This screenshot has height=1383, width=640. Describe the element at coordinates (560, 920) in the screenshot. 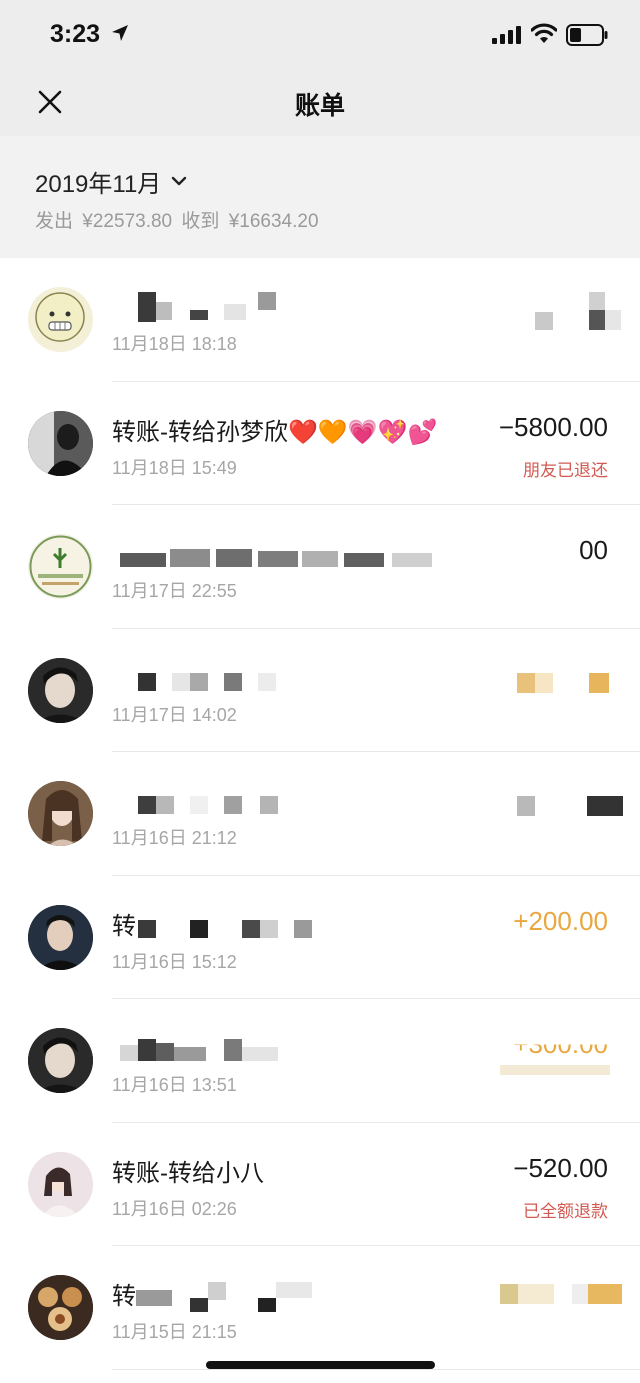

I see `transaction-amount: +200.00` at that location.